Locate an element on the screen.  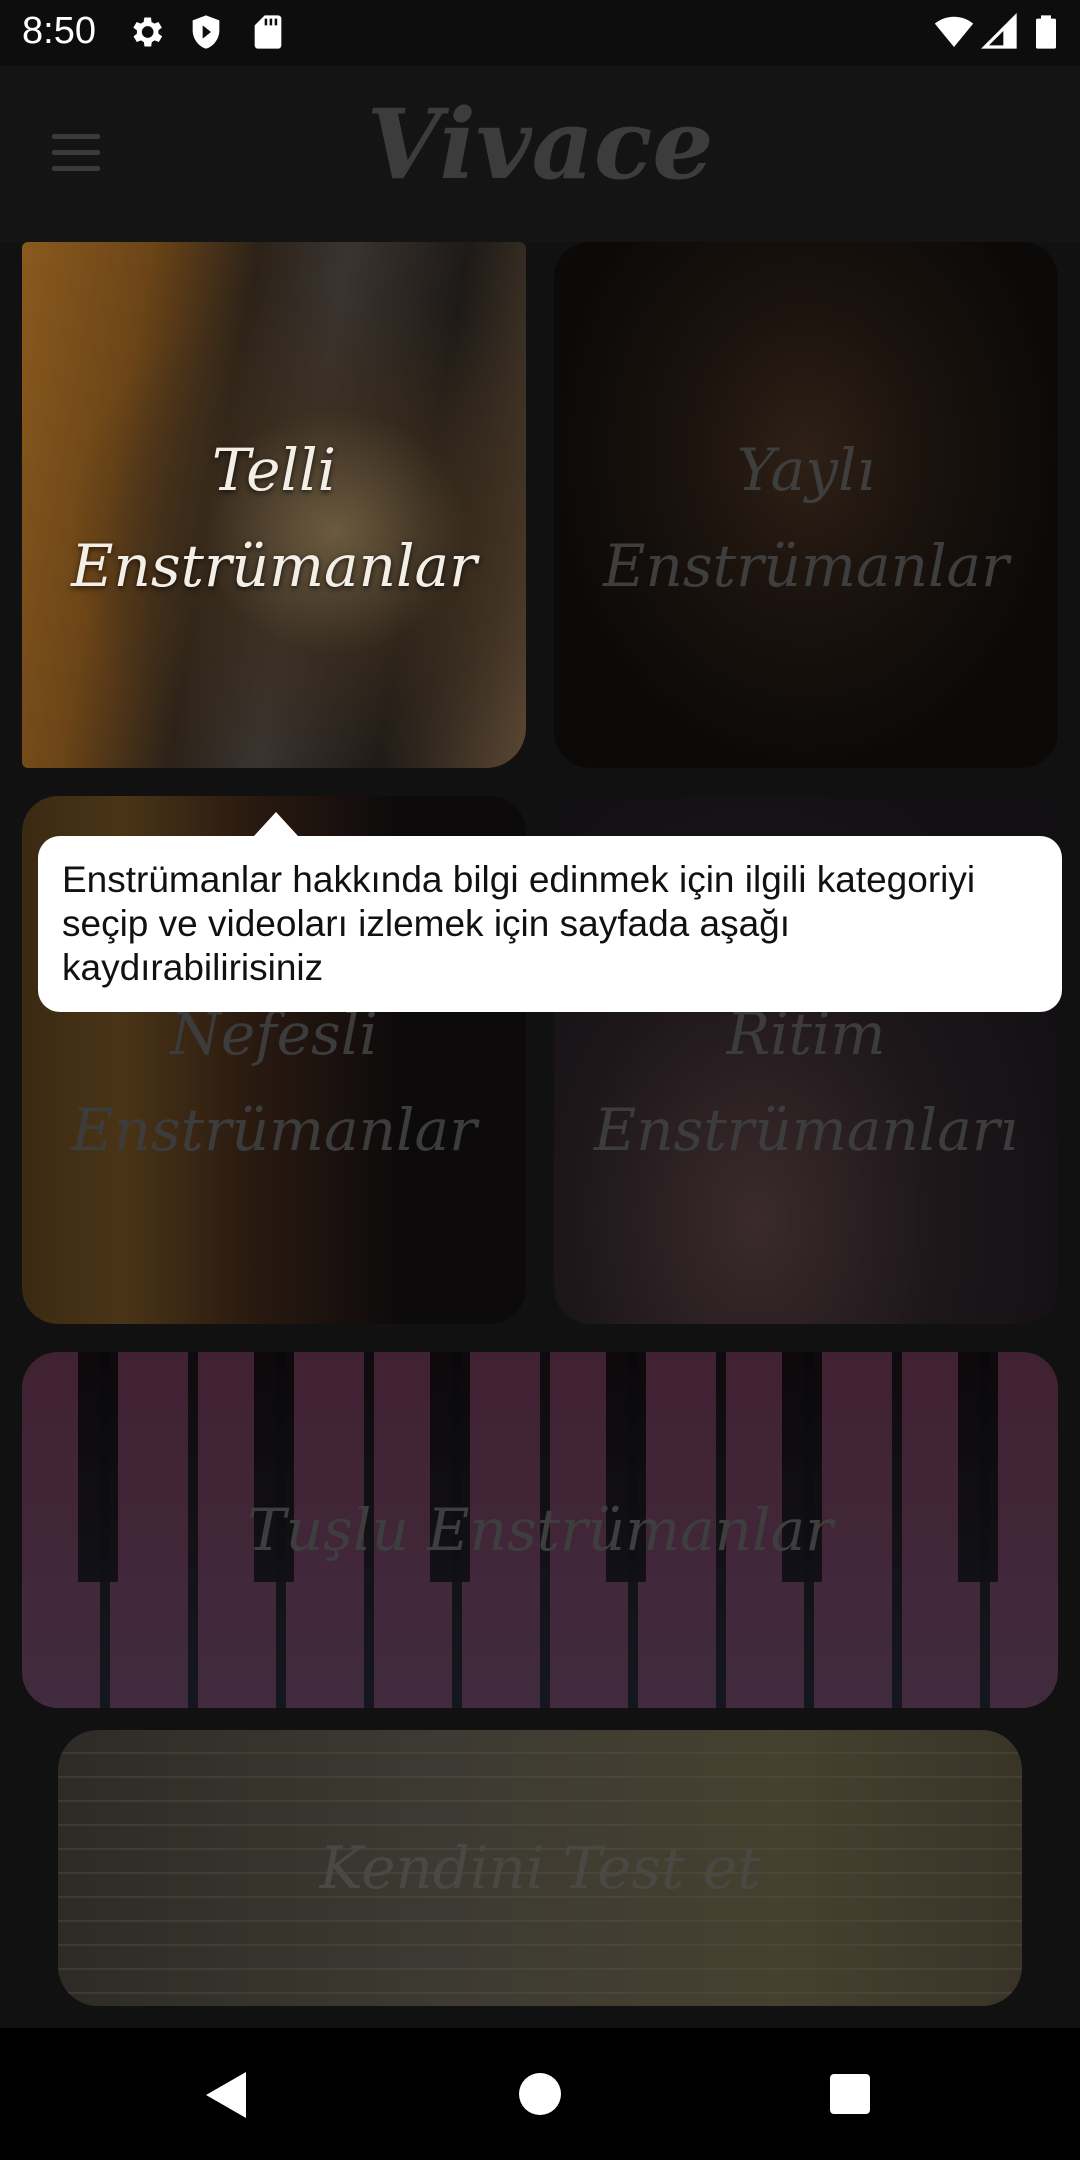
tooltip-arrow is located at coordinates (276, 824).